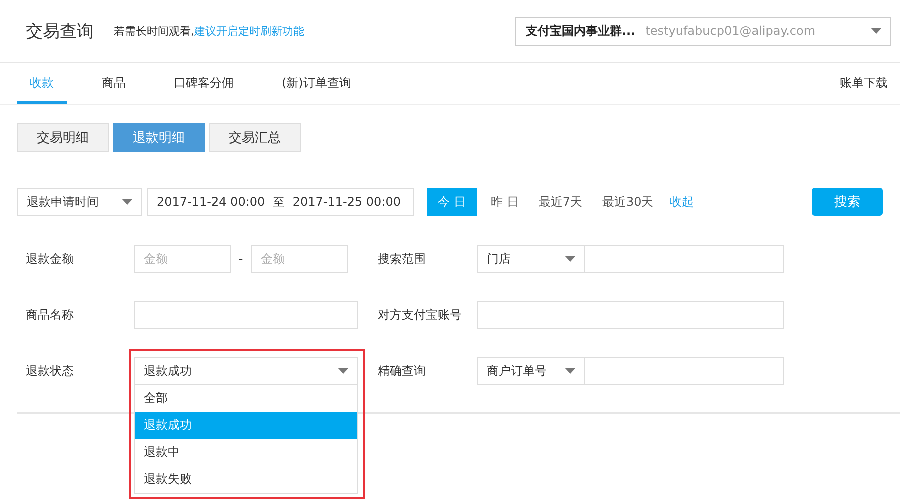 This screenshot has width=900, height=501. What do you see at coordinates (420, 315) in the screenshot?
I see `field-label: 对方支付宝账号` at bounding box center [420, 315].